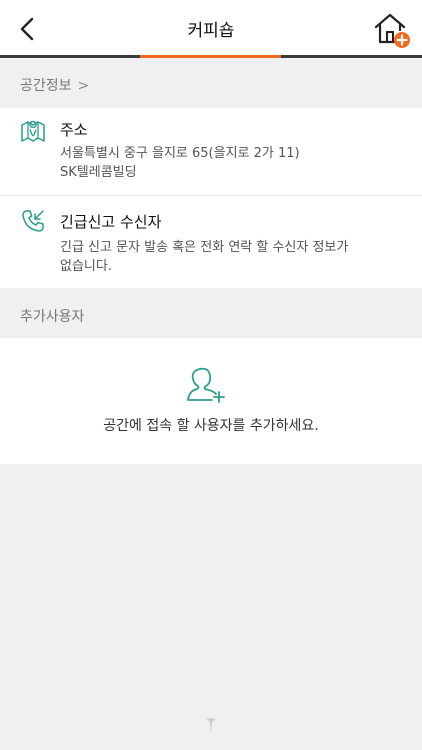 Image resolution: width=422 pixels, height=750 pixels. I want to click on chevron-right-icon: >, so click(83, 86).